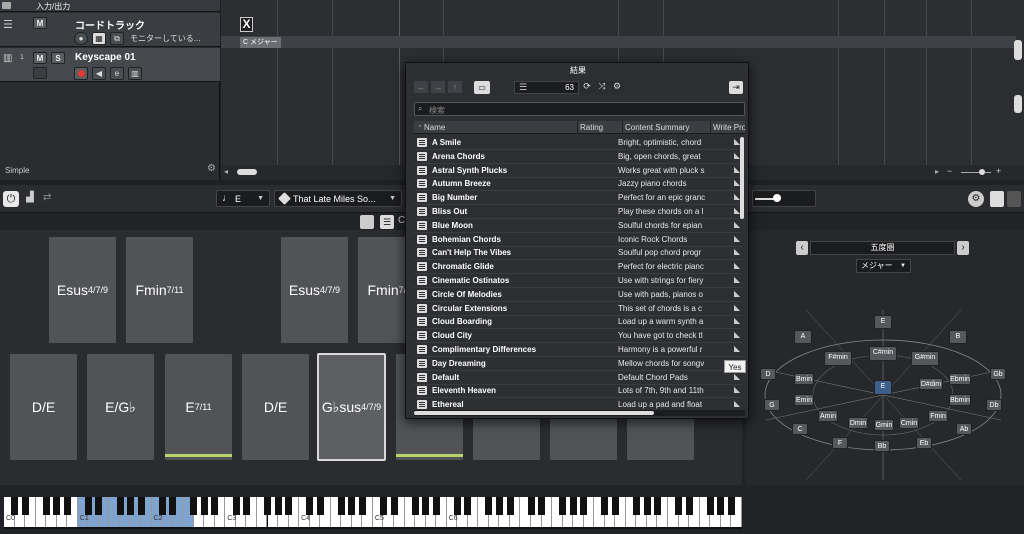 Image resolution: width=1024 pixels, height=534 pixels. Describe the element at coordinates (998, 171) in the screenshot. I see `zoom-in-icon: +` at that location.